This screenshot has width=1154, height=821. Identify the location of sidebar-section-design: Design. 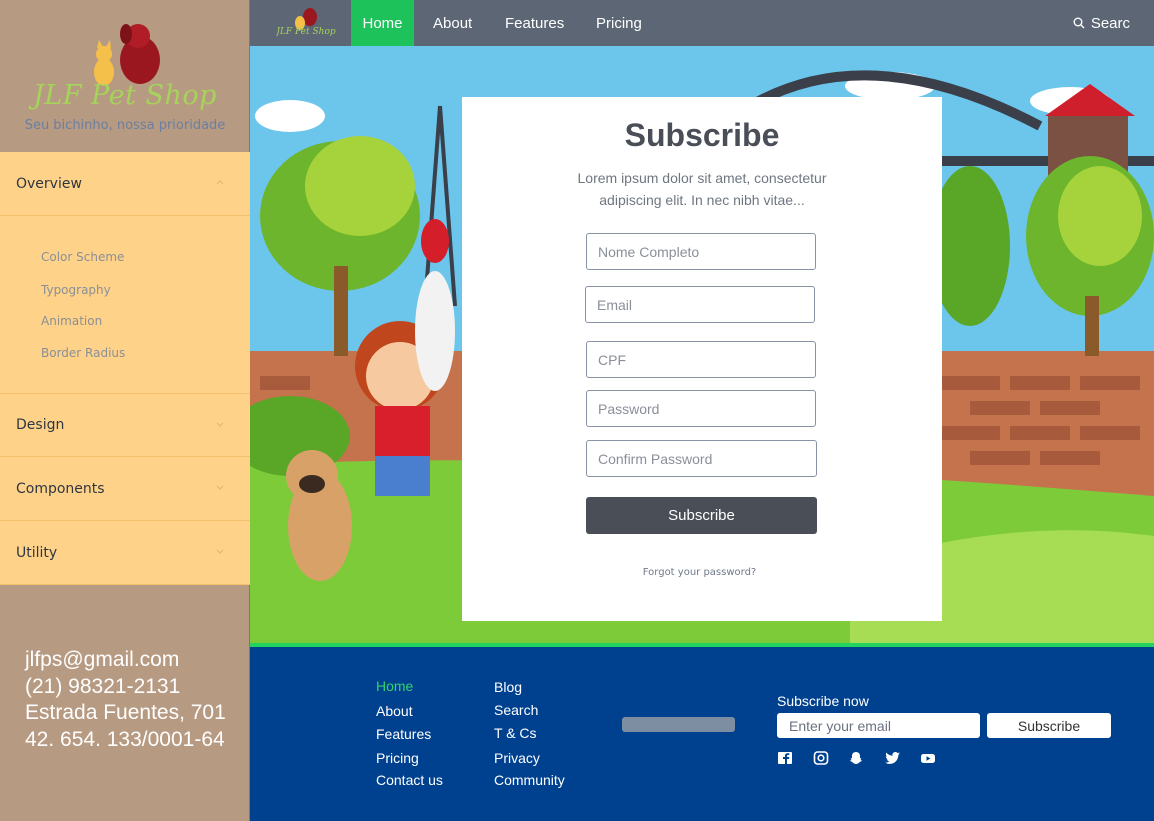
(125, 425).